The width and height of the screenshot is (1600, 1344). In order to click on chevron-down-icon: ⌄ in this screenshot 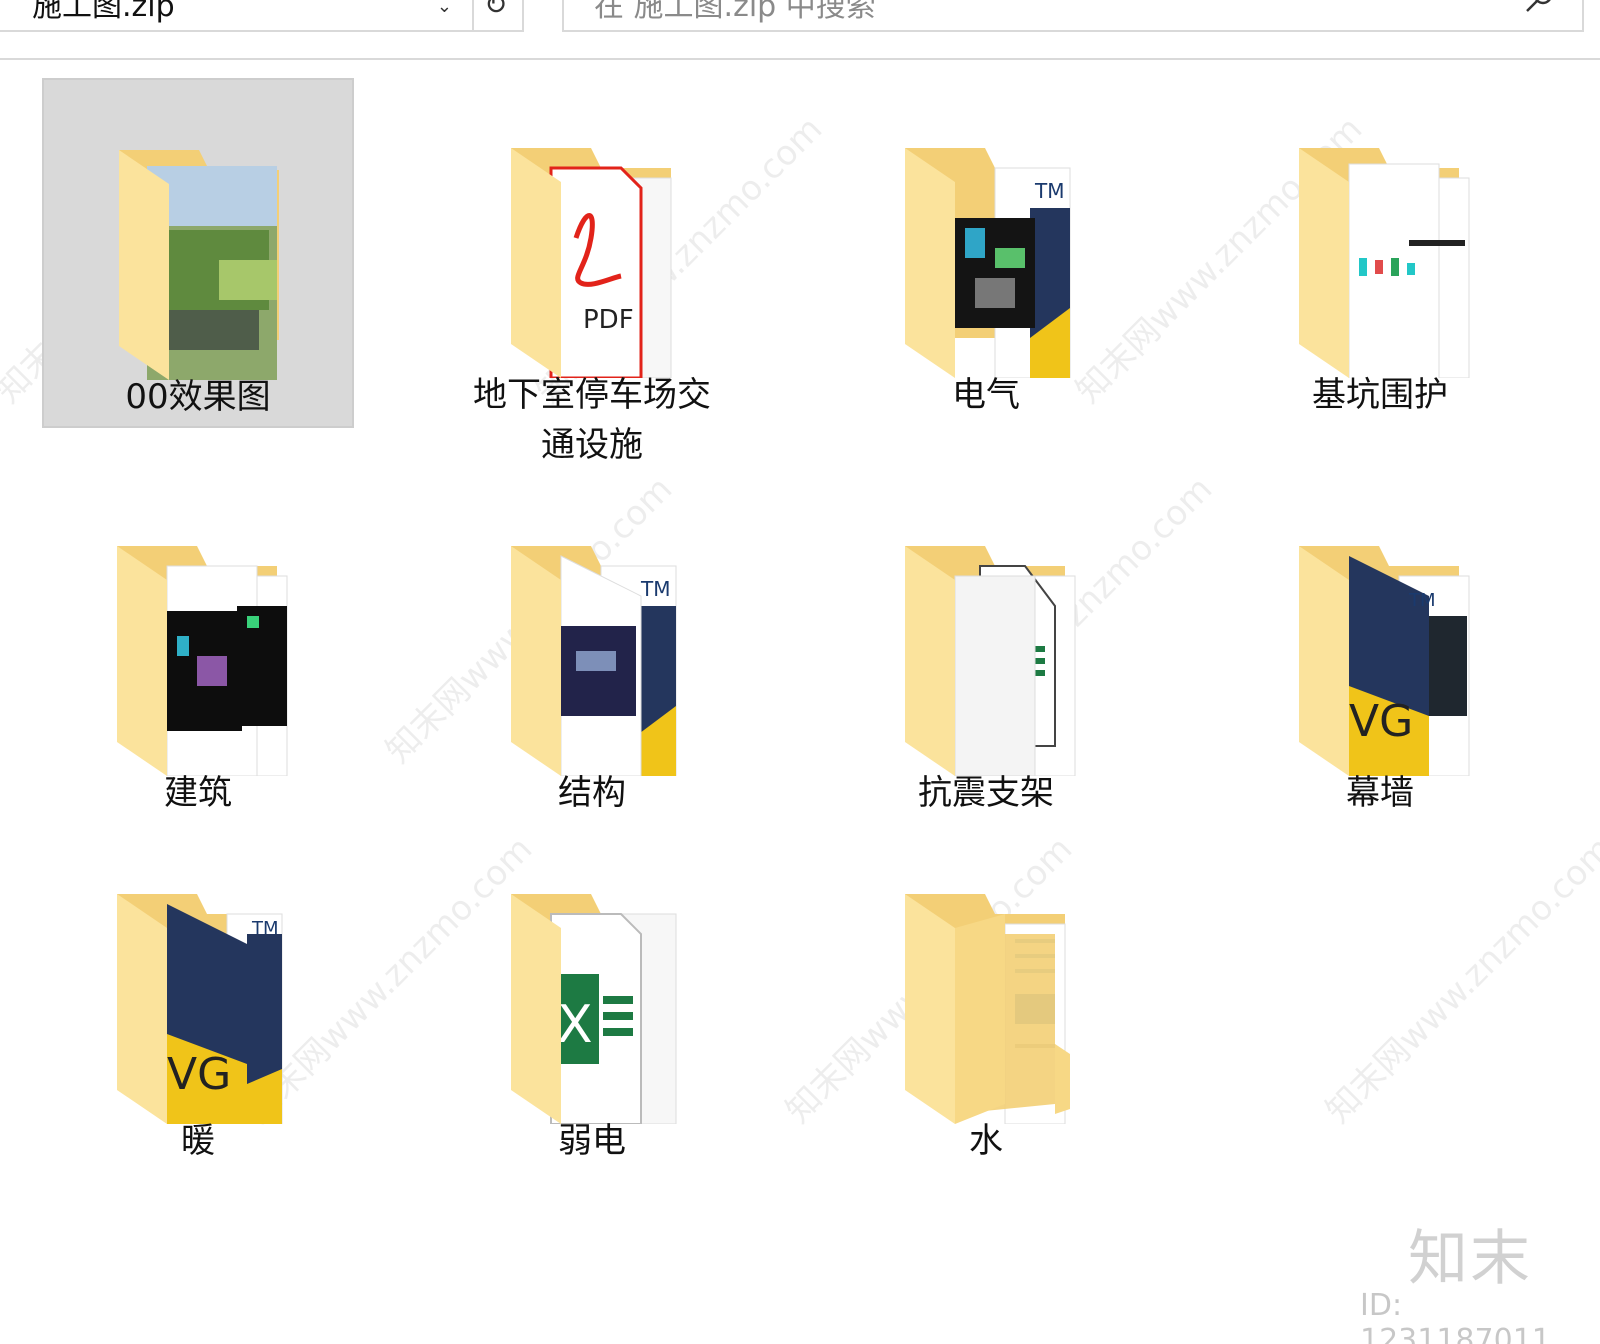, I will do `click(444, 8)`.